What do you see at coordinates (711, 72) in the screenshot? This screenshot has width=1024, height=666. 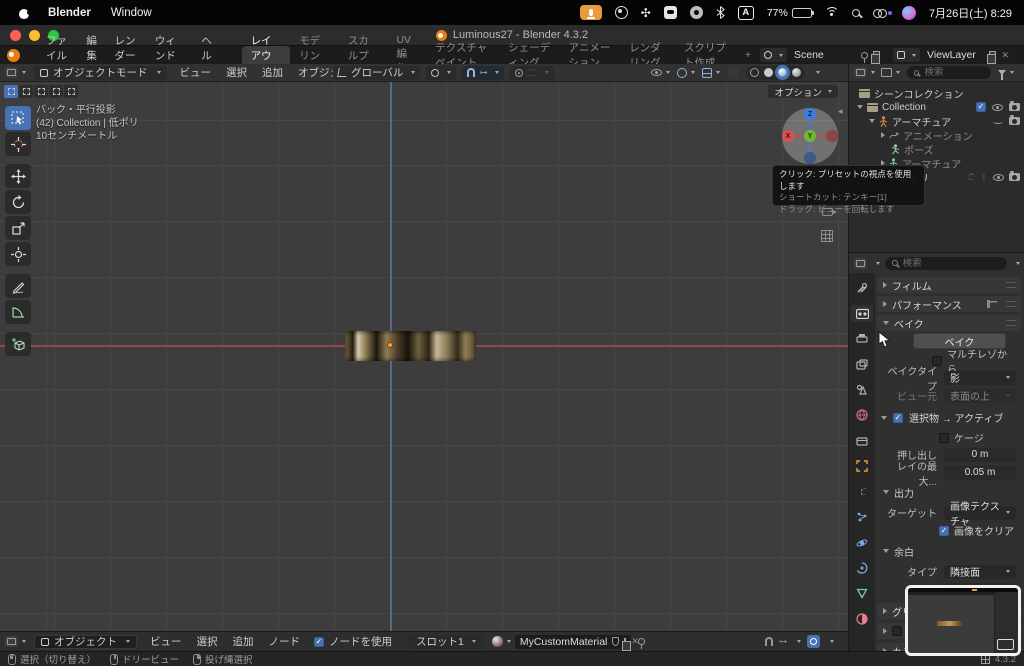 I see `overlays-dropdown` at bounding box center [711, 72].